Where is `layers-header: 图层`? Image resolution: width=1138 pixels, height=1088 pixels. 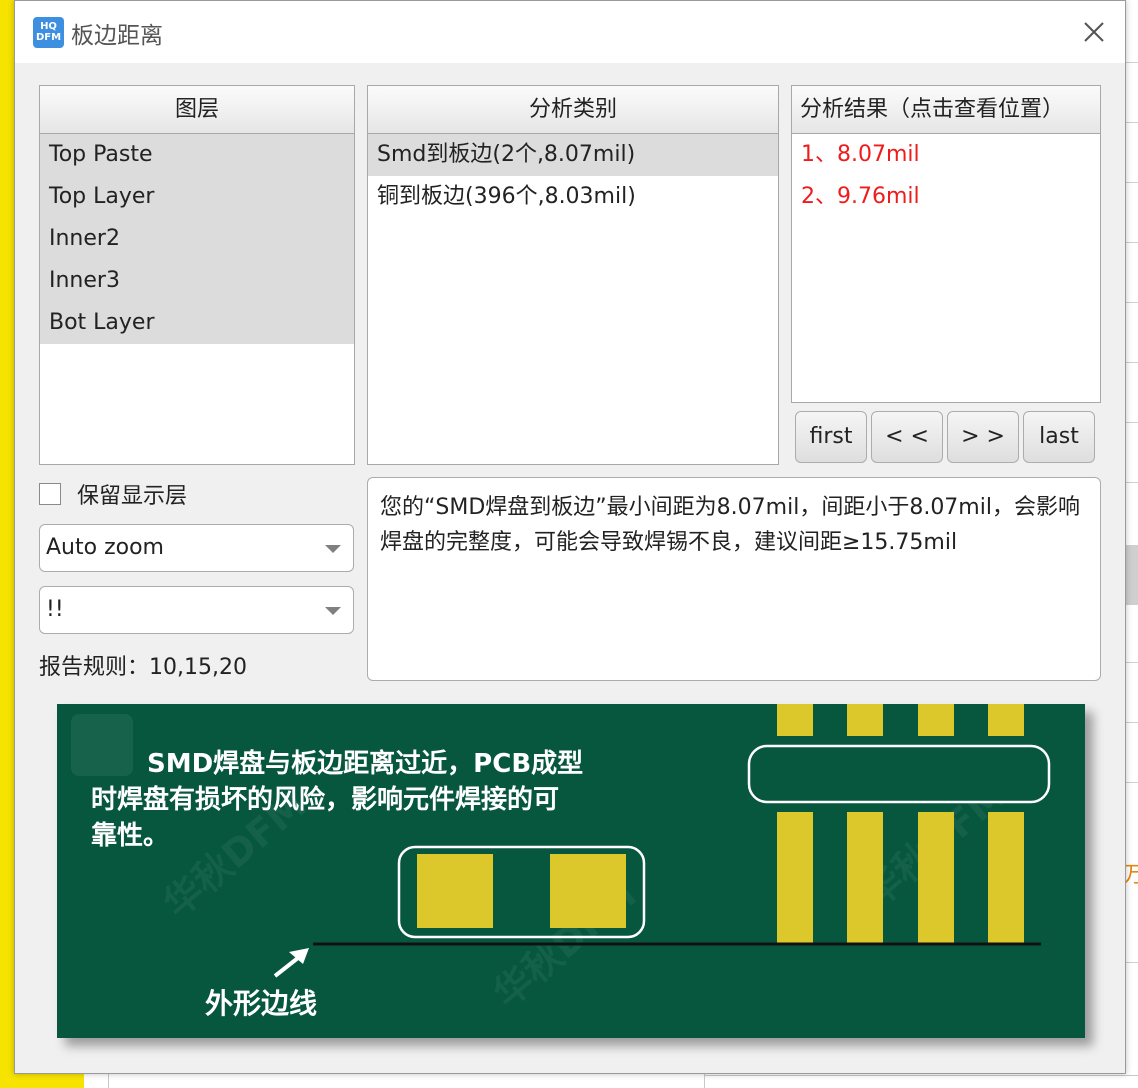 layers-header: 图层 is located at coordinates (197, 110).